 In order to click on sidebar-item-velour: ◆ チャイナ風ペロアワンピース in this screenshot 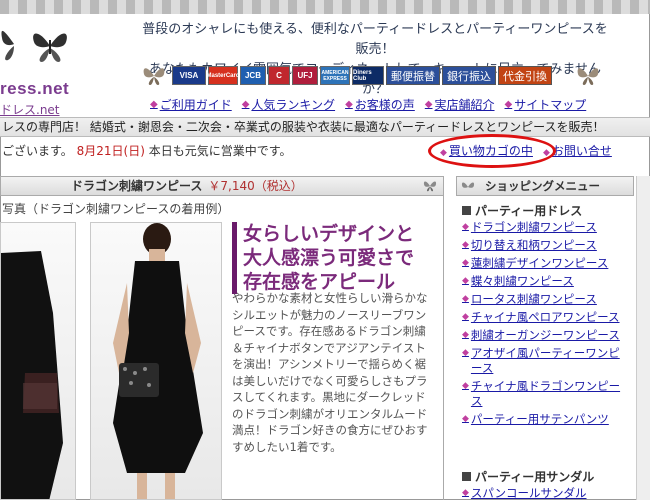, I will do `click(545, 317)`.